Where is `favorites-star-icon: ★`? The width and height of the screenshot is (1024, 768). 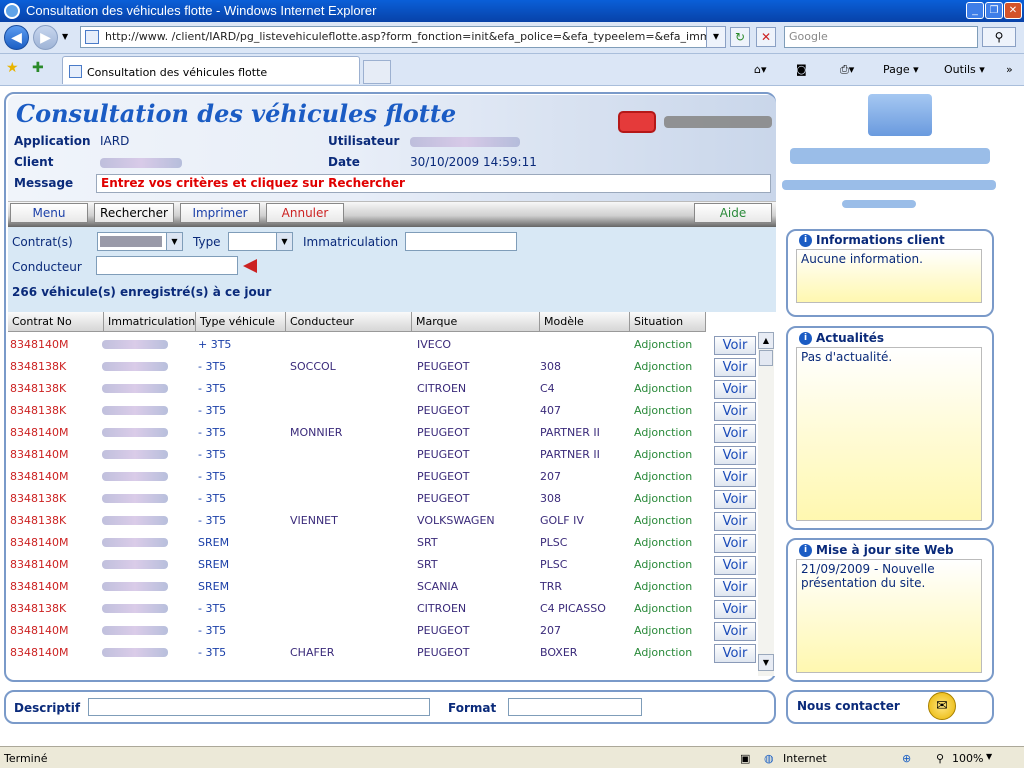 favorites-star-icon: ★ is located at coordinates (12, 68).